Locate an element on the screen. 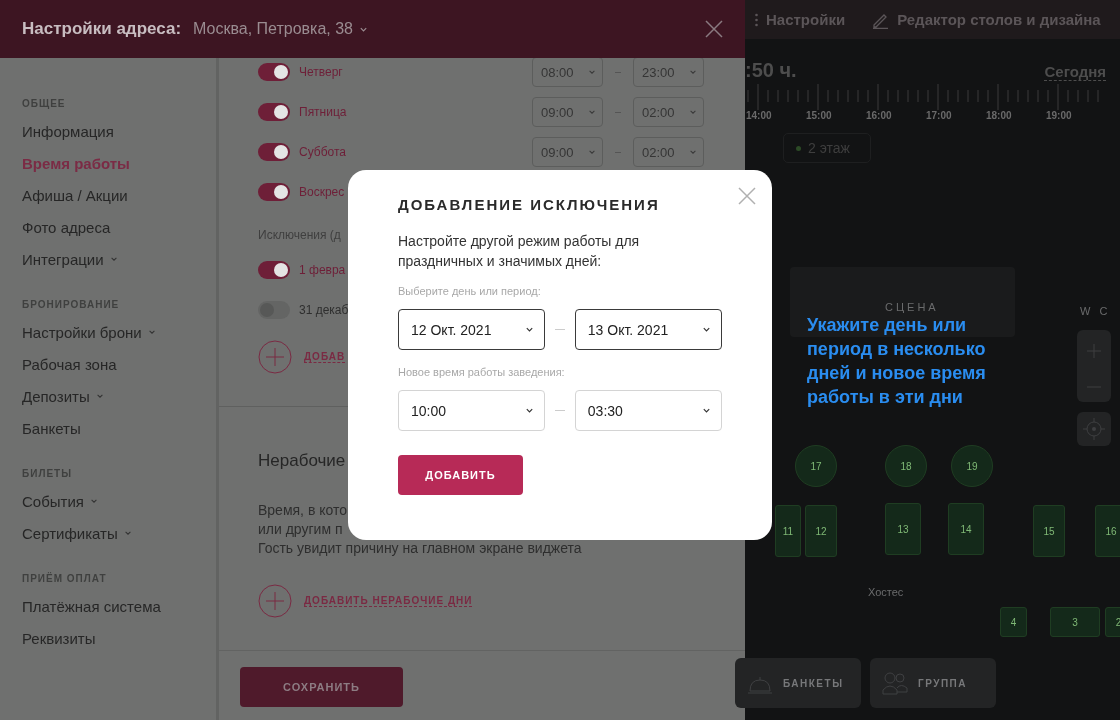  time-select: 10:00 is located at coordinates (472, 410).